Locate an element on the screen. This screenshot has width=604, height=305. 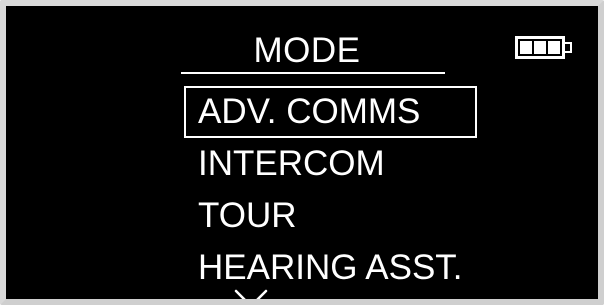
battery-tip is located at coordinates (568, 47).